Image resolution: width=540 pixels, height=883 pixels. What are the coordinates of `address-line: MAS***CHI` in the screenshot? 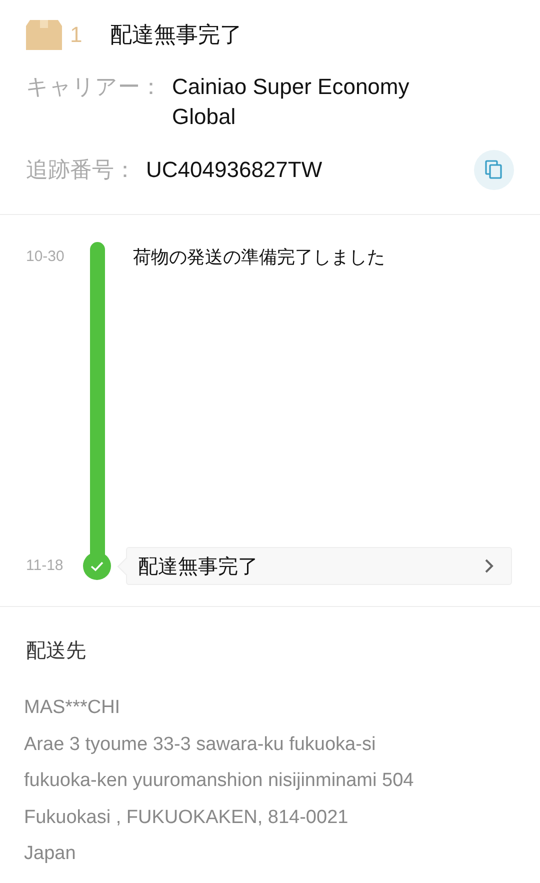 It's located at (73, 708).